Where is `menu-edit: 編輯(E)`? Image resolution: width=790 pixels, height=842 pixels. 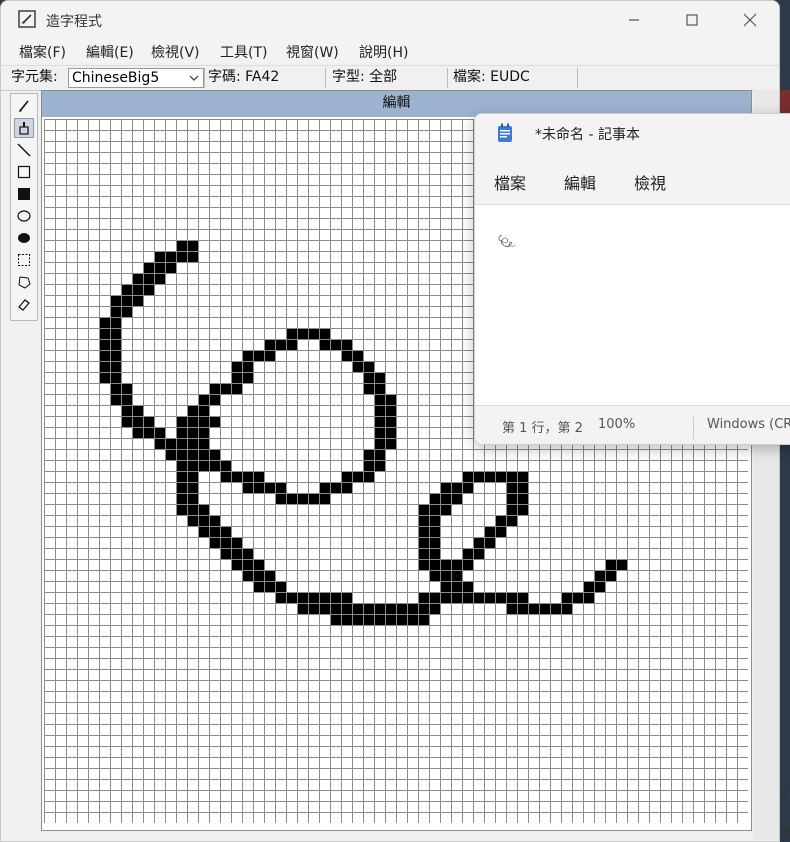 menu-edit: 編輯(E) is located at coordinates (110, 52).